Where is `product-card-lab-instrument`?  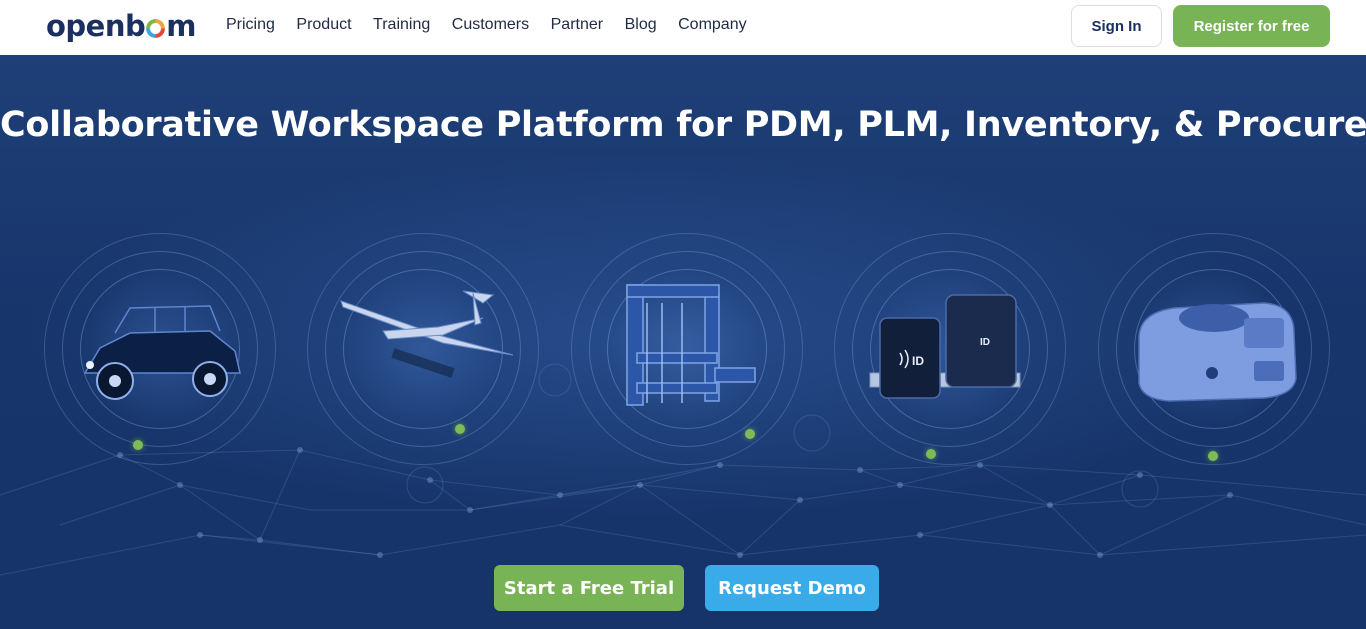 product-card-lab-instrument is located at coordinates (1214, 349).